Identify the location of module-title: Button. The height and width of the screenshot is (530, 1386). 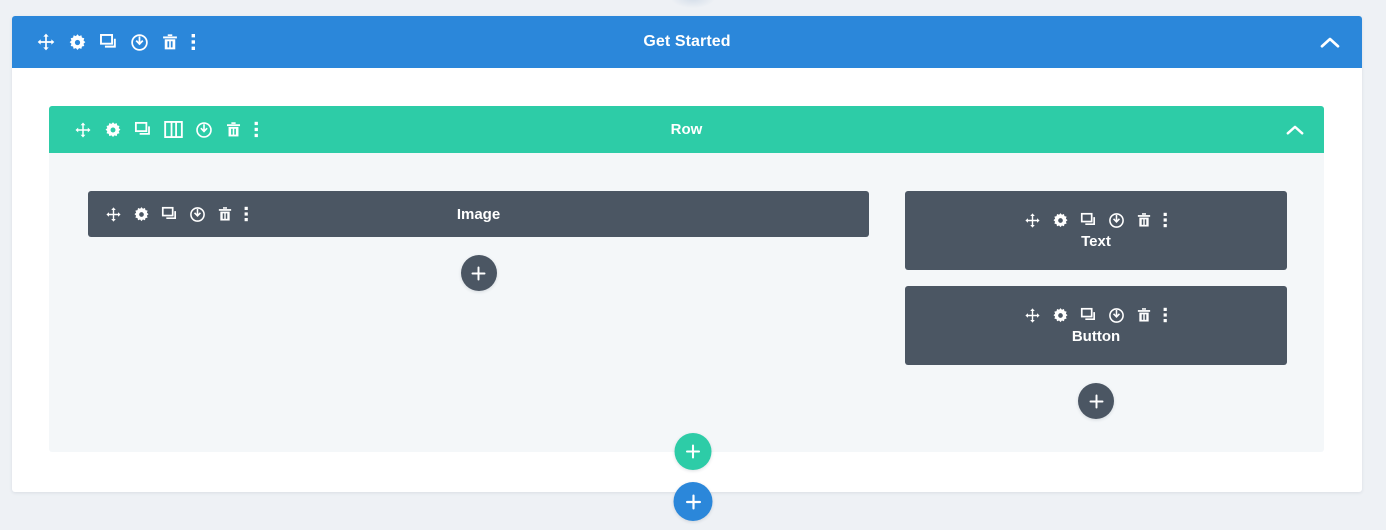
(1096, 336).